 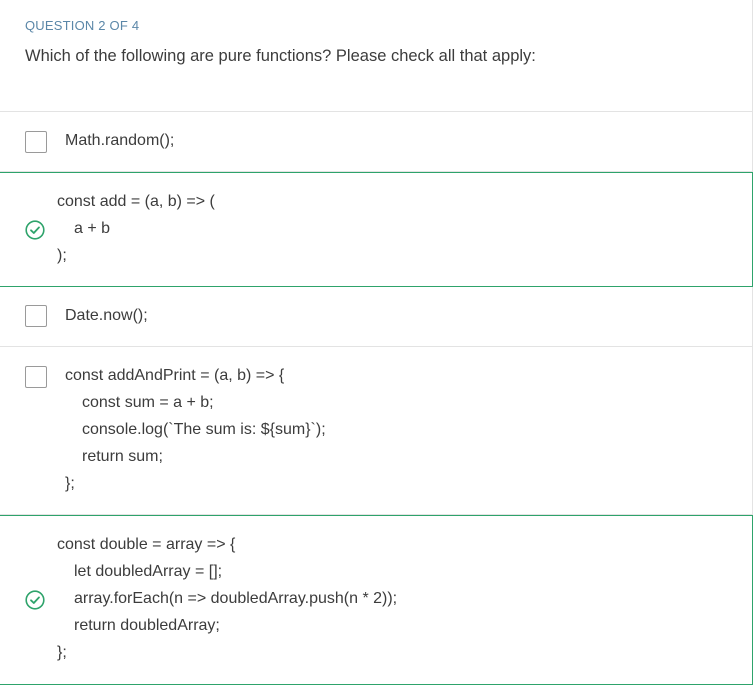 I want to click on option-code-line: console.log(`The sum is: ${sum}`);, so click(x=204, y=429).